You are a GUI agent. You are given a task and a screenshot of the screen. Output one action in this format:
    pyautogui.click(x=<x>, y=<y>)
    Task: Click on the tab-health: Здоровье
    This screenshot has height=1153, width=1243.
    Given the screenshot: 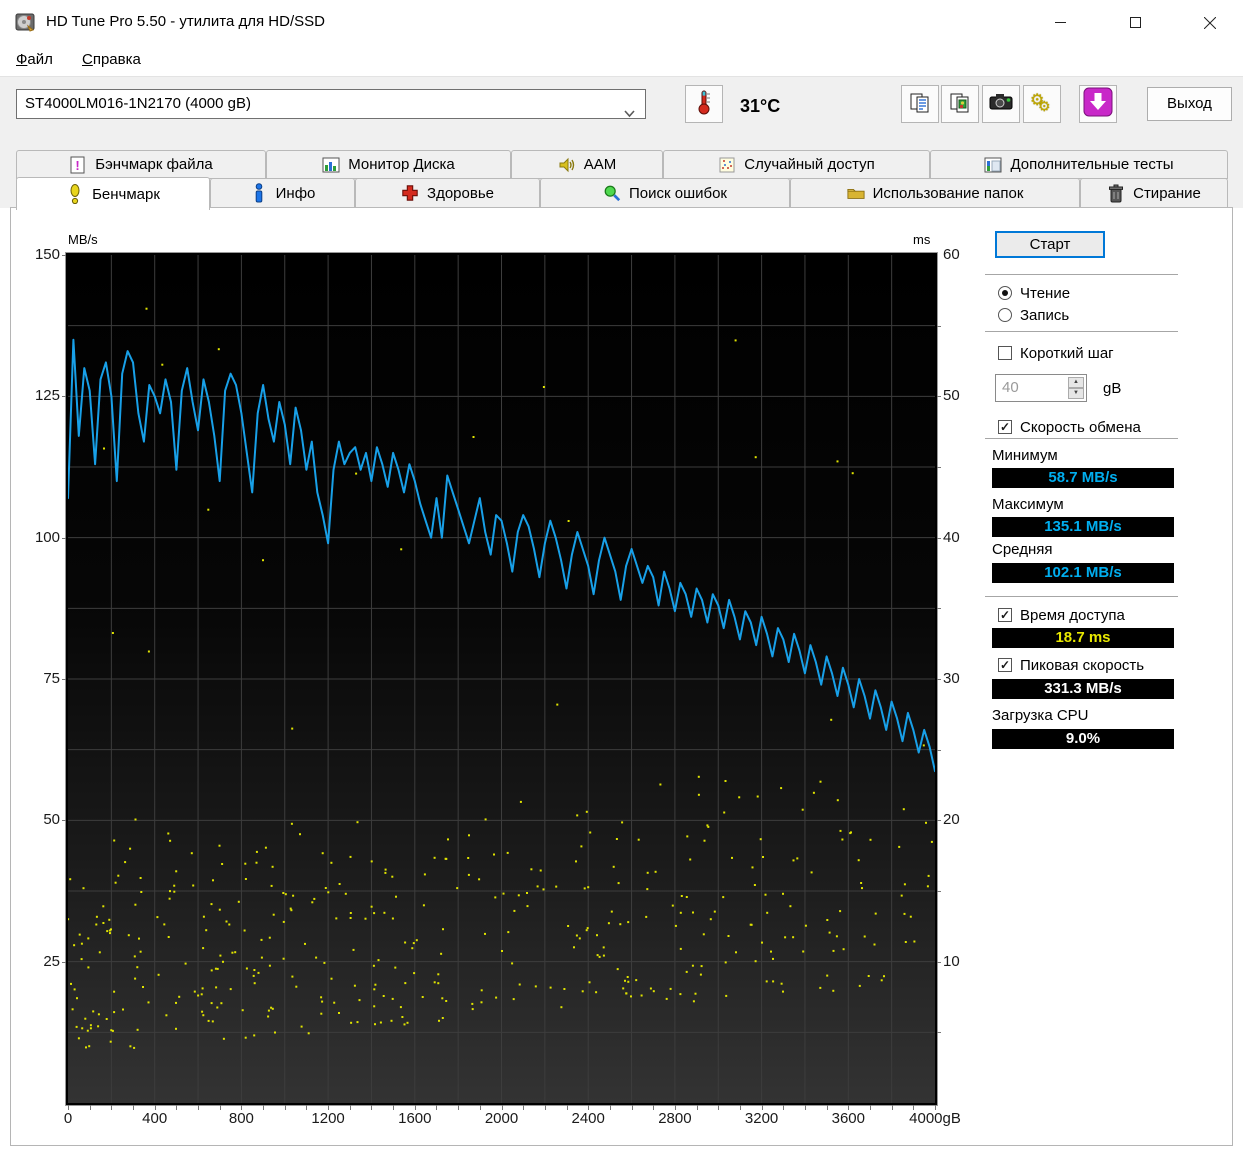 What is the action you would take?
    pyautogui.click(x=447, y=193)
    